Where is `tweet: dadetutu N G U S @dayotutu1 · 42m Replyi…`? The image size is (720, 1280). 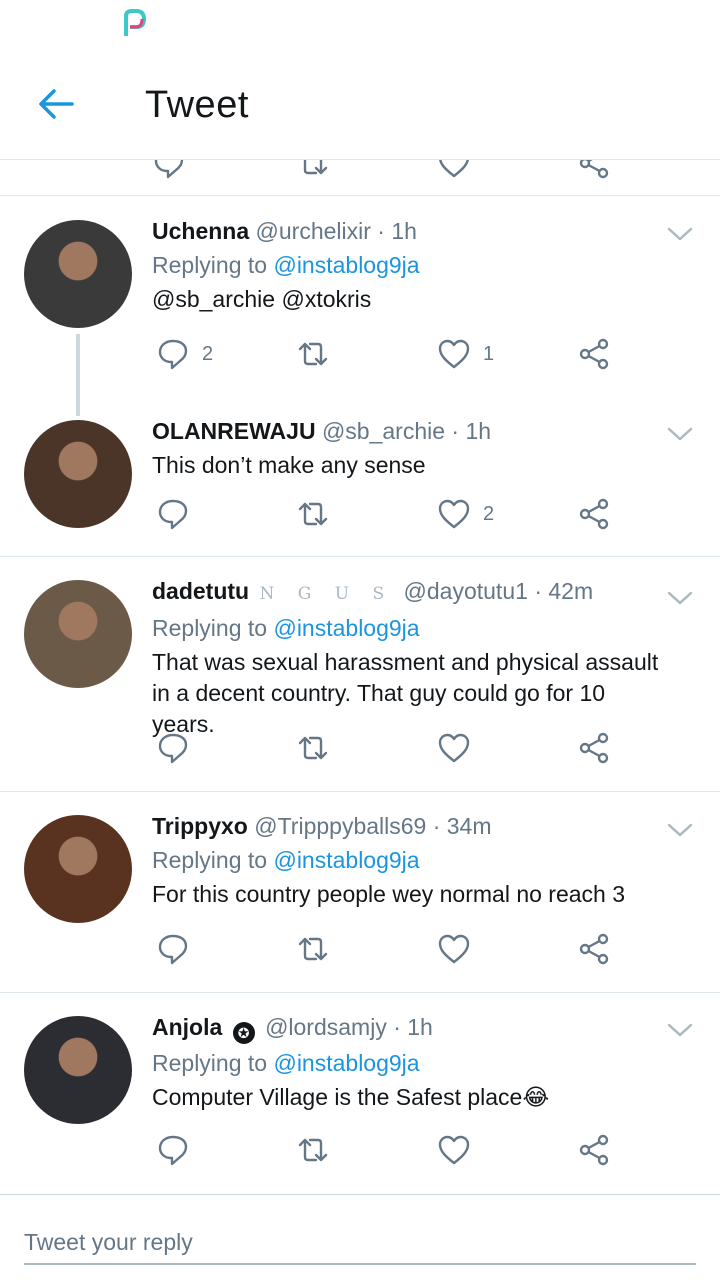
tweet: dadetutu N G U S @dayotutu1 · 42m Replyi… is located at coordinates (406, 658).